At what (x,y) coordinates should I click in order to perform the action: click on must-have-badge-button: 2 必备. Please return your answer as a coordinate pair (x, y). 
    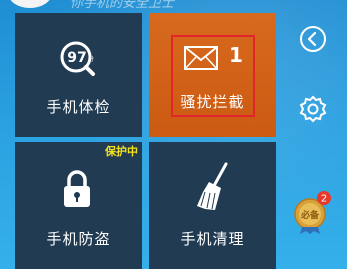
    Looking at the image, I should click on (314, 212).